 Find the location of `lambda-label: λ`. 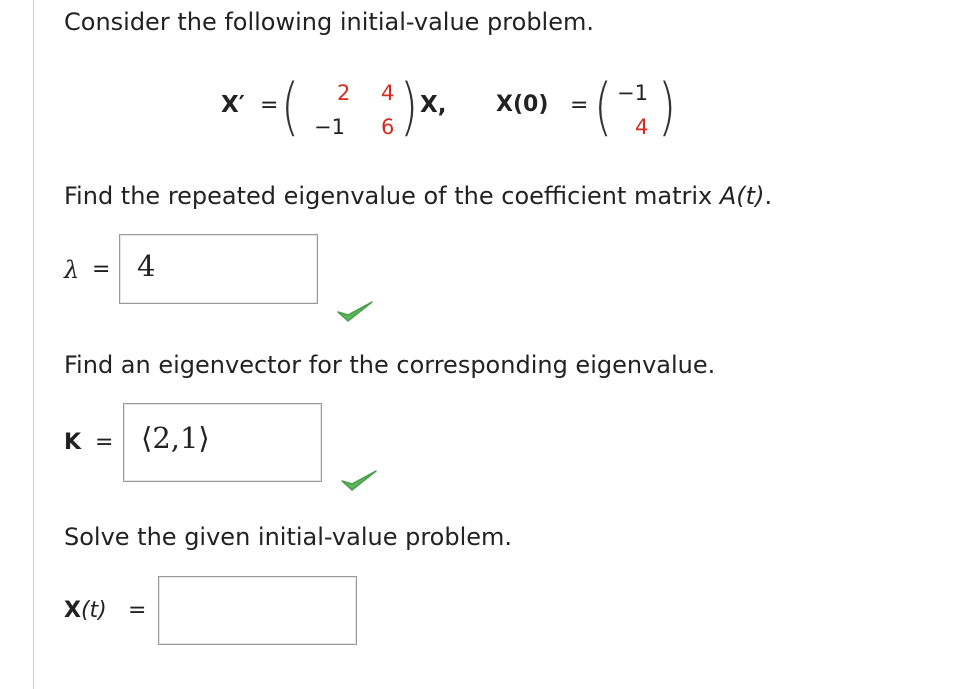

lambda-label: λ is located at coordinates (72, 270).